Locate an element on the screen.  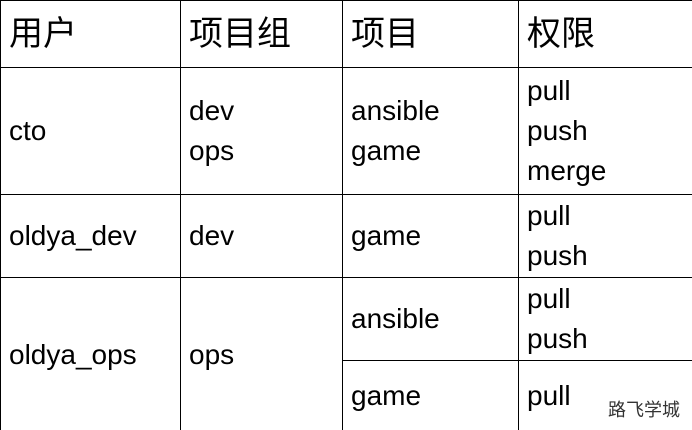
project-item: ansible is located at coordinates (395, 110).